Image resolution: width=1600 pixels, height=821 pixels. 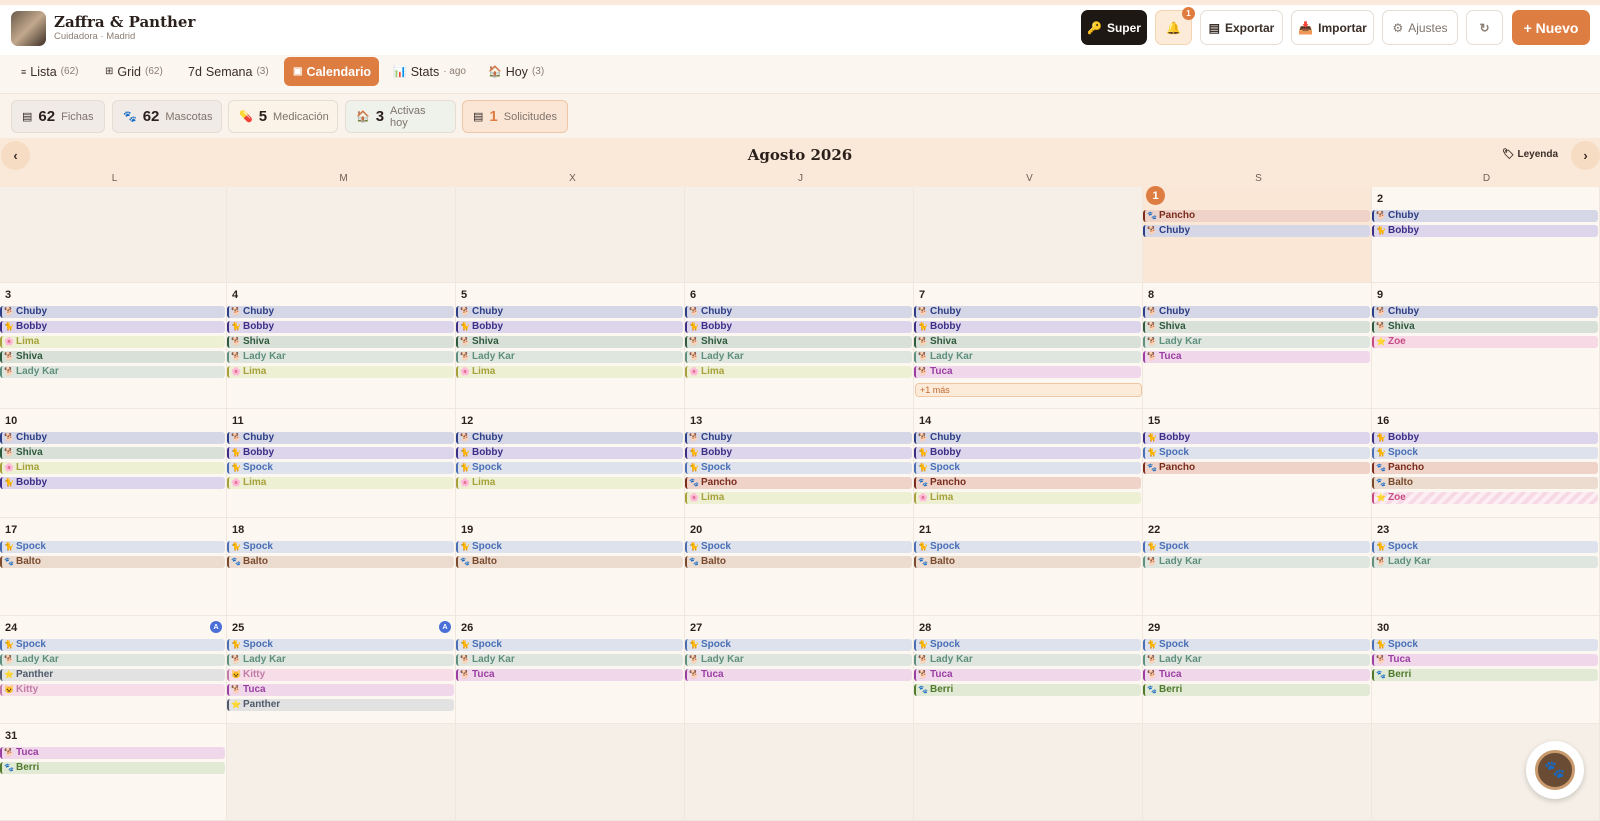 What do you see at coordinates (341, 463) in the screenshot?
I see `calendar-day-11: 11 🐕 Chuby 🐈 Bobby 🐈 Spock 🌸 Lima` at bounding box center [341, 463].